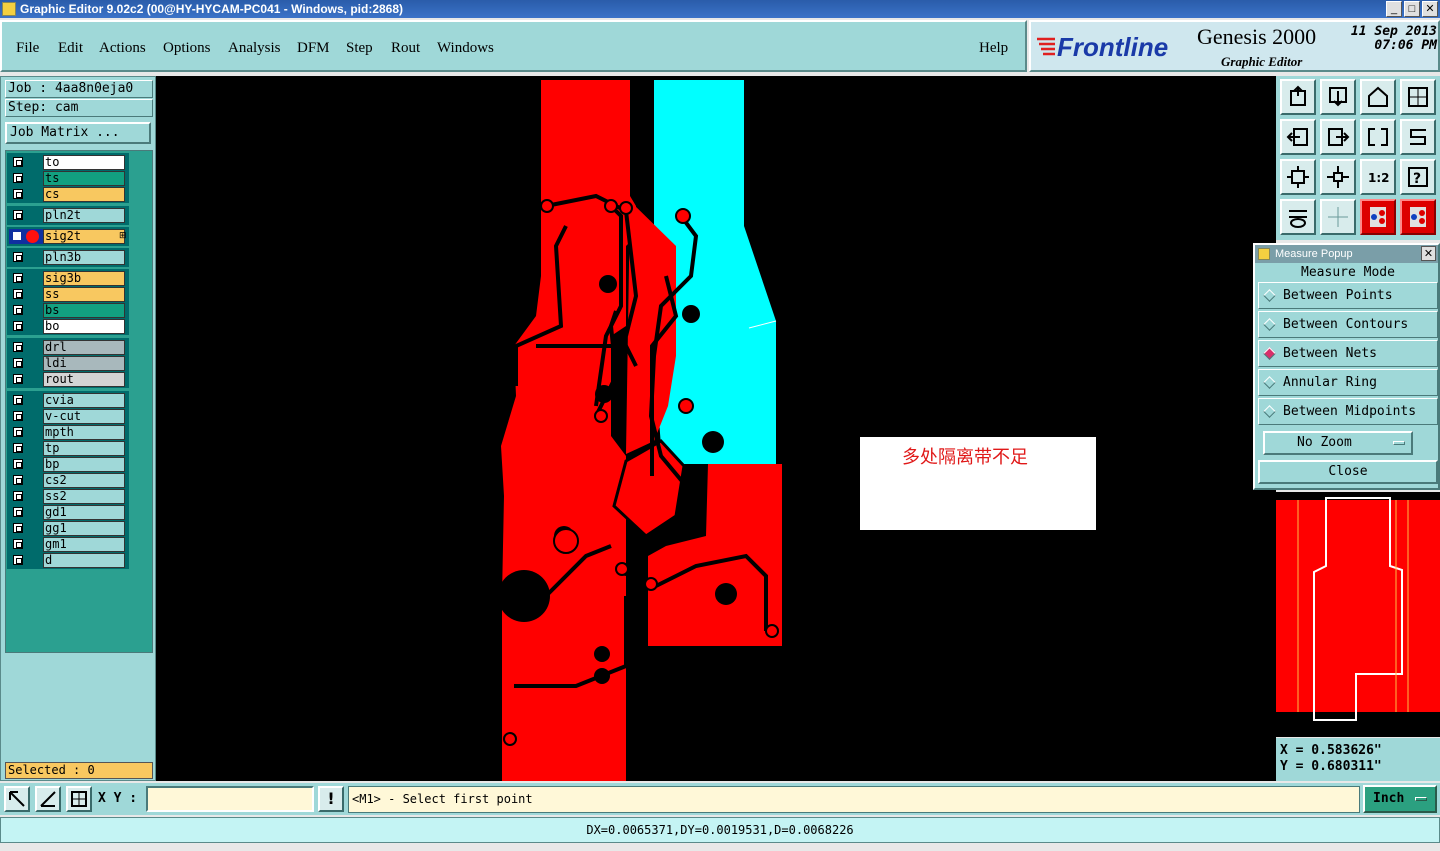 The height and width of the screenshot is (851, 1440). What do you see at coordinates (68, 178) in the screenshot?
I see `layer-row-ts: ts` at bounding box center [68, 178].